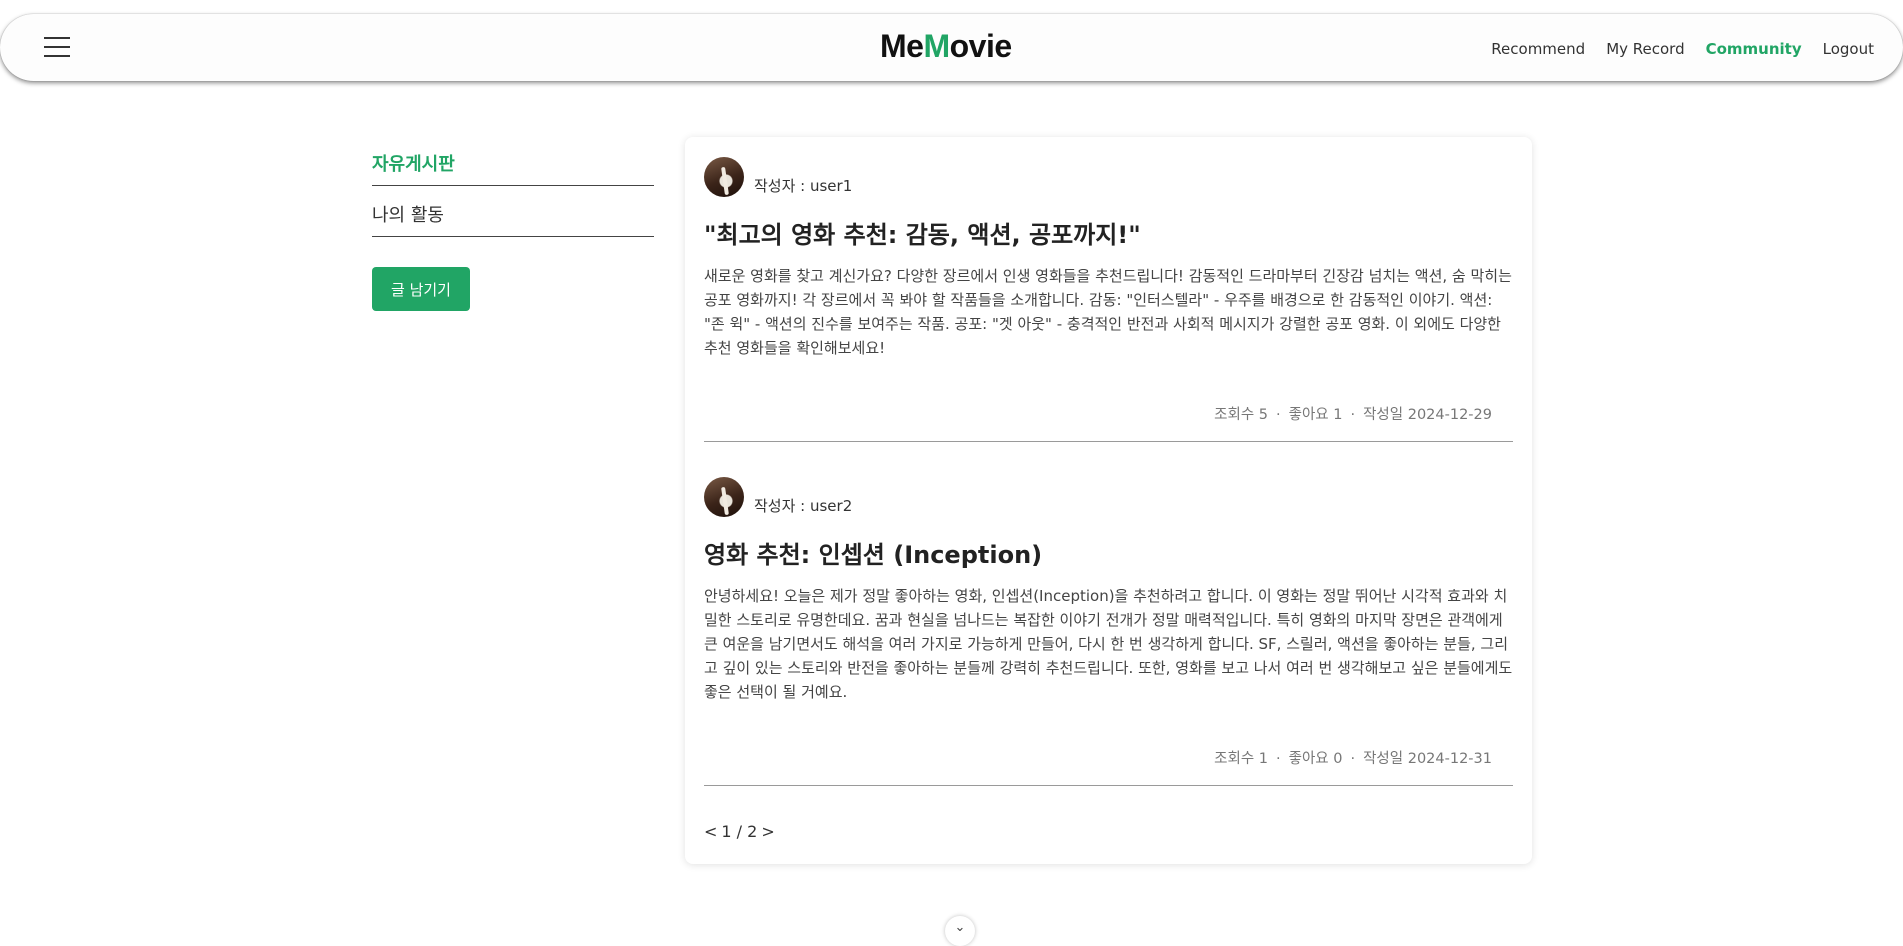 Image resolution: width=1903 pixels, height=946 pixels. What do you see at coordinates (1305, 759) in the screenshot?
I see `post-likes: 좋아요 0` at bounding box center [1305, 759].